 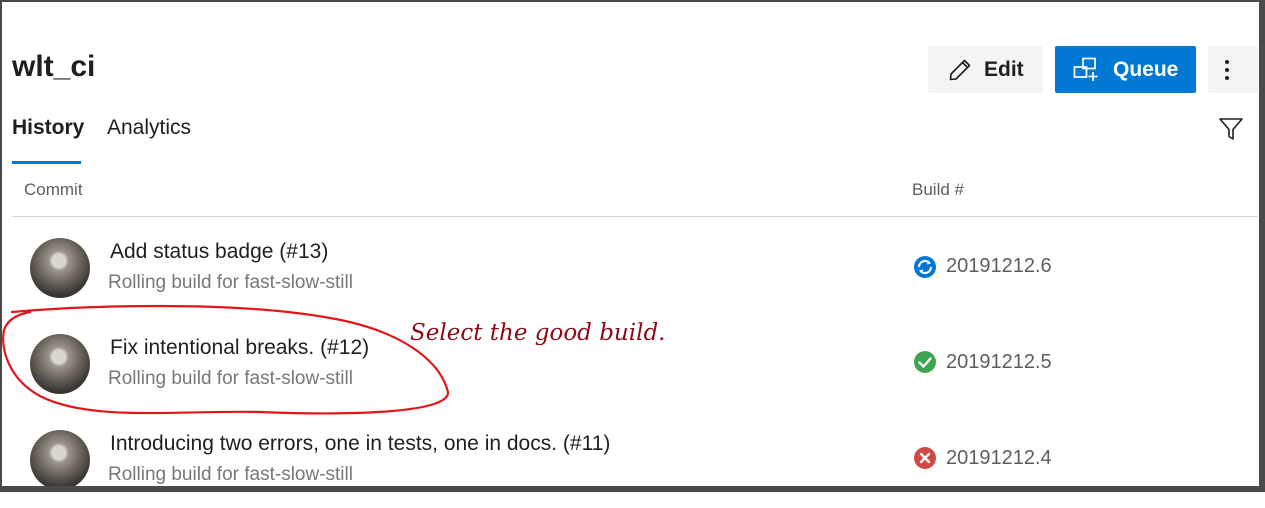 What do you see at coordinates (219, 251) in the screenshot?
I see `commit-title: Add status badge (#13)` at bounding box center [219, 251].